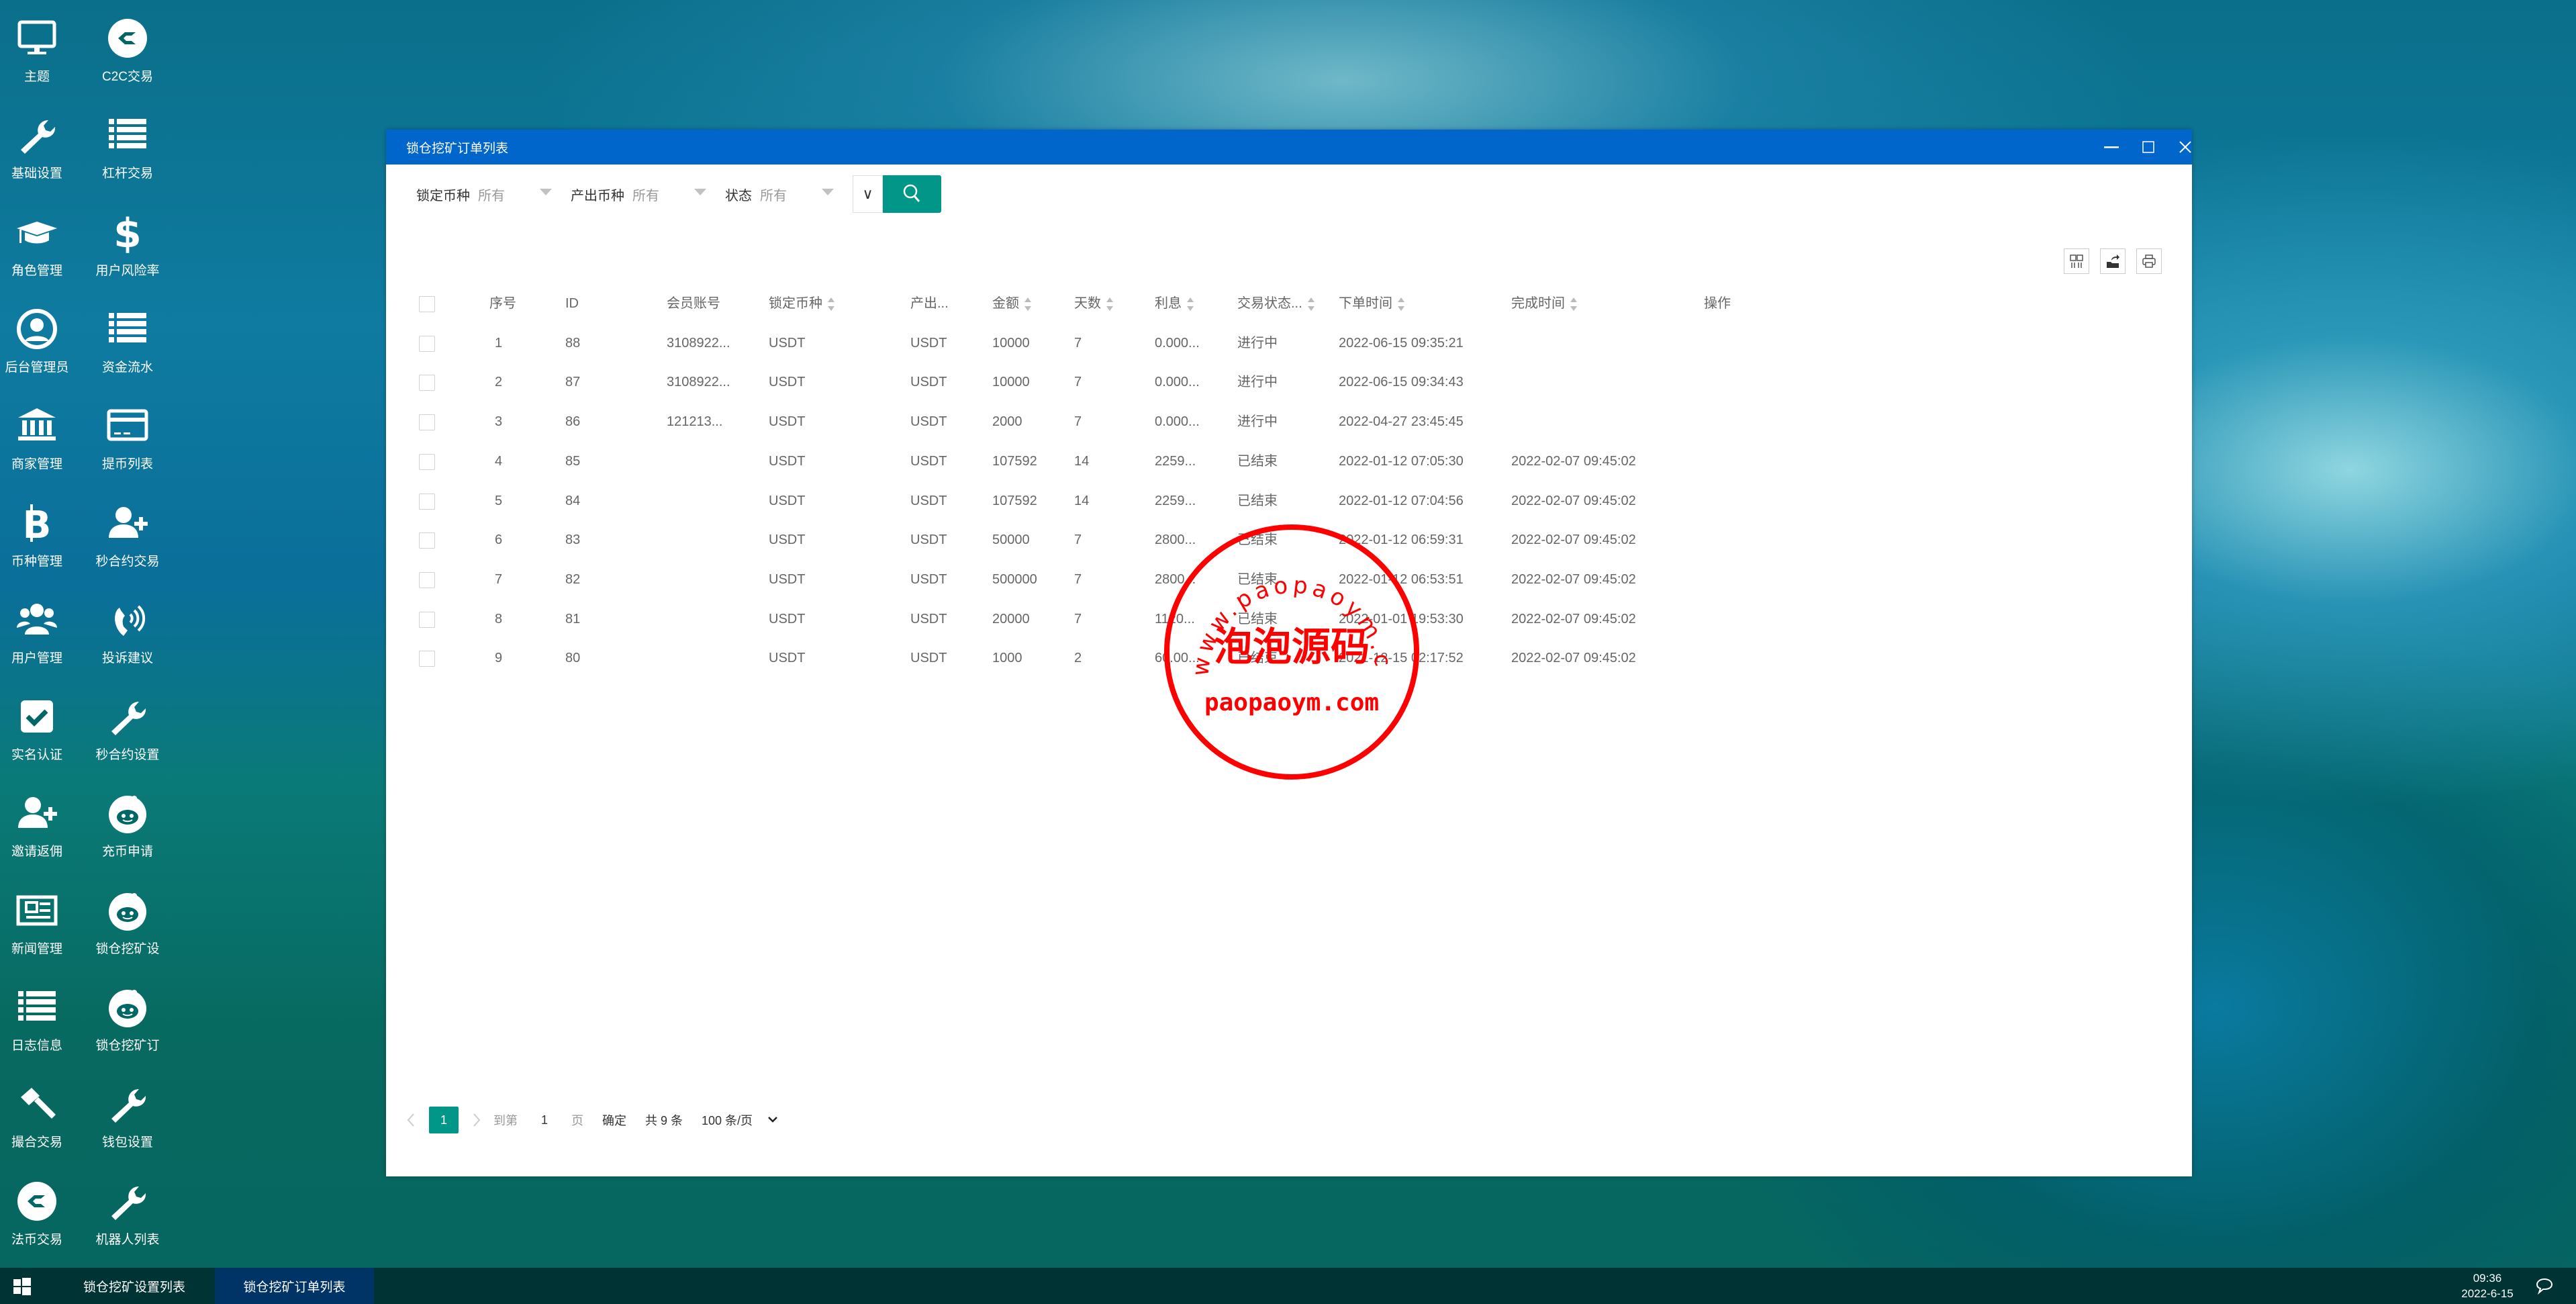 This screenshot has width=2576, height=1304. Describe the element at coordinates (499, 618) in the screenshot. I see `table-cell: 8` at that location.